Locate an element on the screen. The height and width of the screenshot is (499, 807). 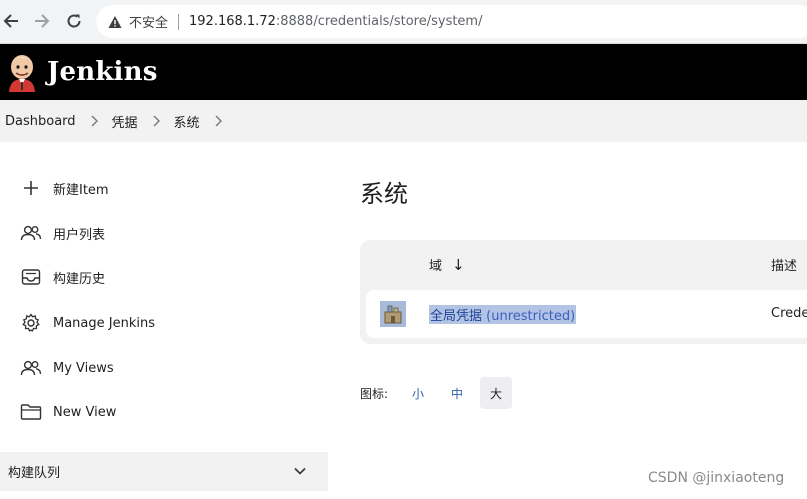
column-header-description: 描述 is located at coordinates (784, 264).